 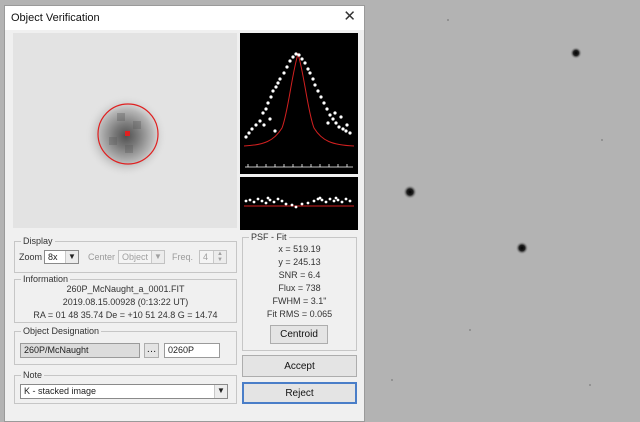 I want to click on psf-fit-rms: Fit RMS = 0.065, so click(x=299, y=314).